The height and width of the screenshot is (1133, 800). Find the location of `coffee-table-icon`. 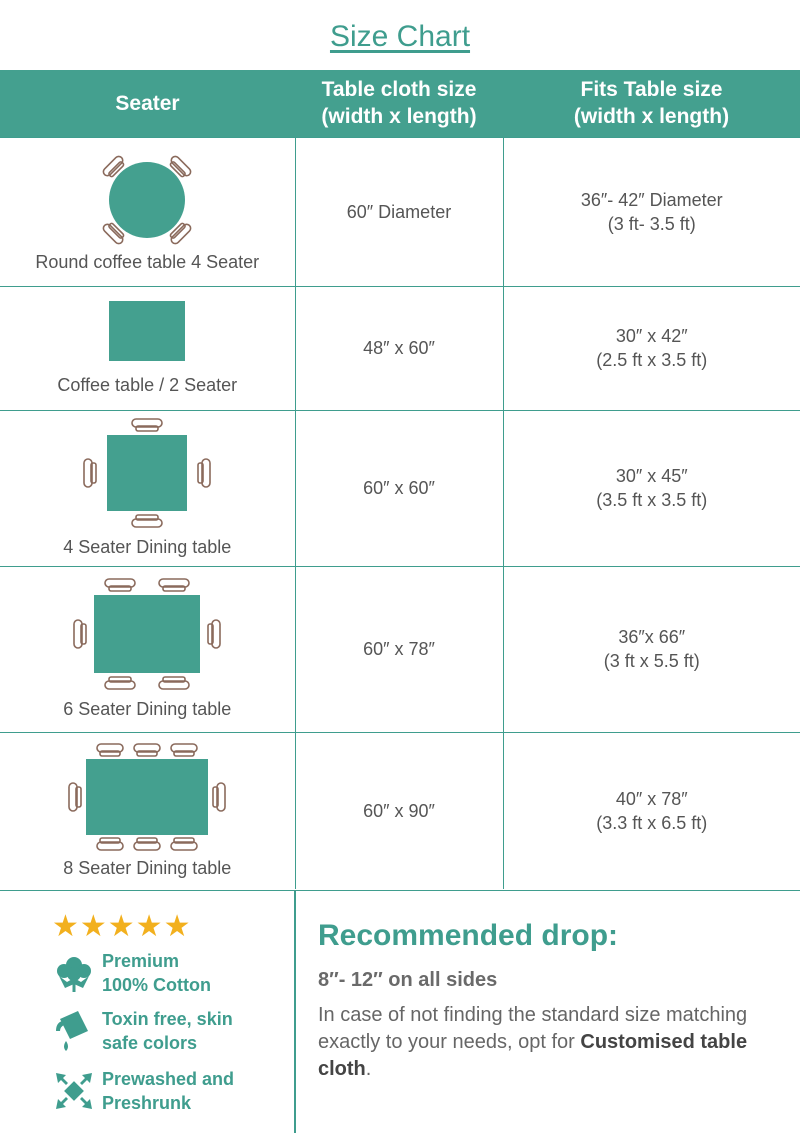

coffee-table-icon is located at coordinates (147, 331).